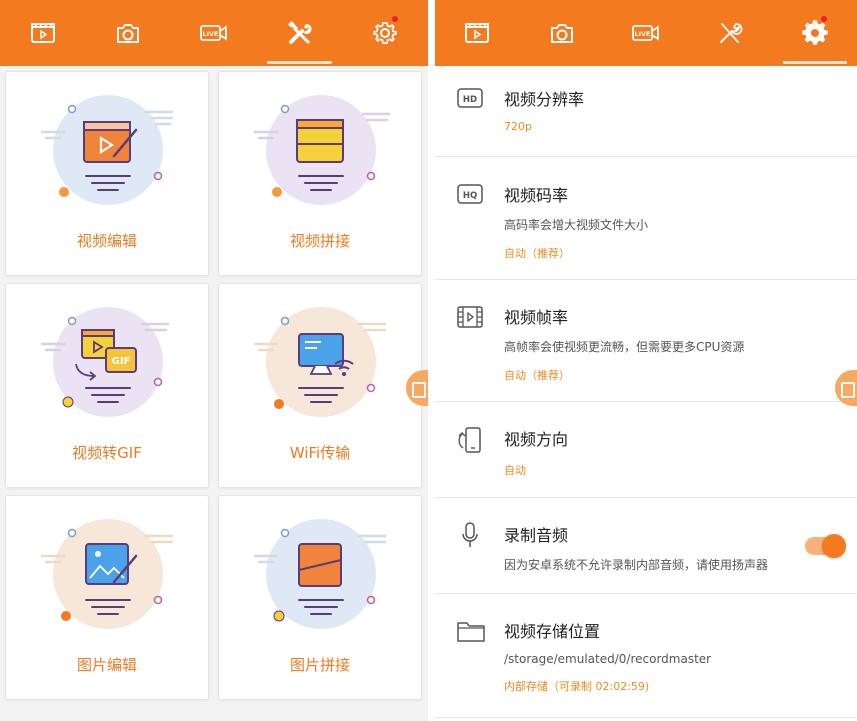  I want to click on tool-label: 视频编辑, so click(106, 241).